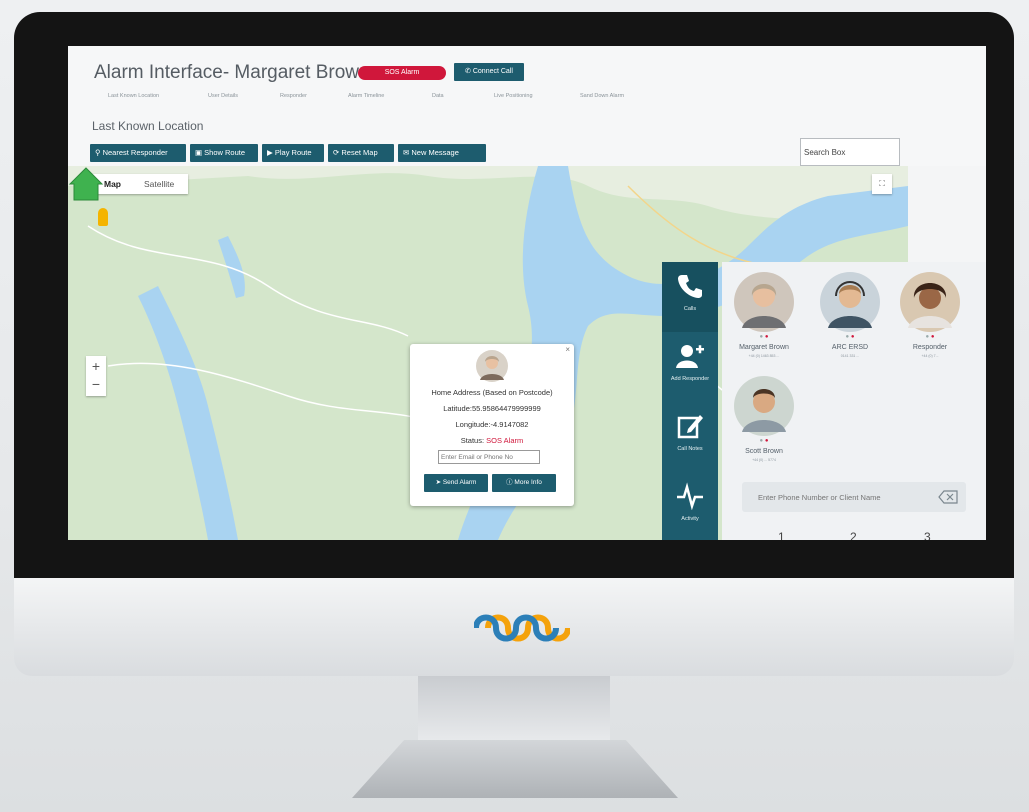 The width and height of the screenshot is (1029, 812). I want to click on email-or-phone-field, so click(489, 457).